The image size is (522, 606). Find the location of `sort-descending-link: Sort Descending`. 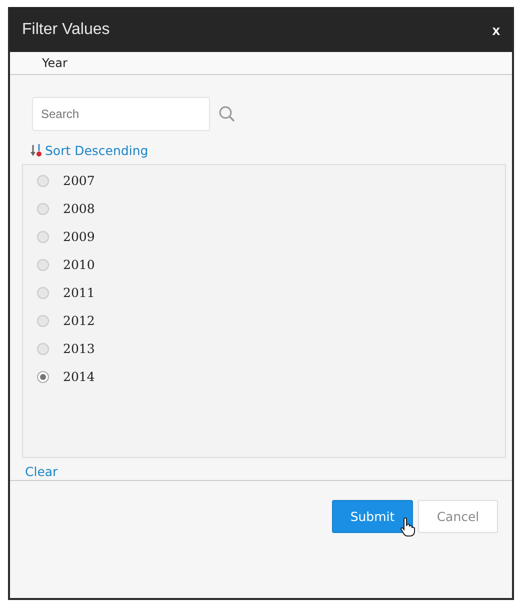

sort-descending-link: Sort Descending is located at coordinates (96, 150).